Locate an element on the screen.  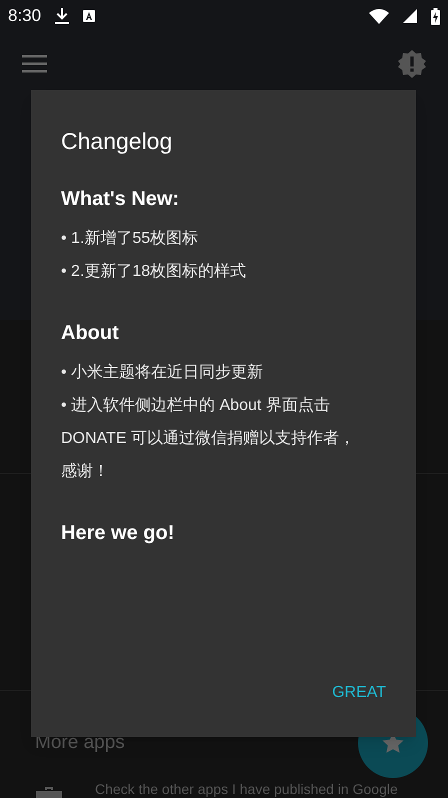
section-heading: What's New: is located at coordinates (120, 199).